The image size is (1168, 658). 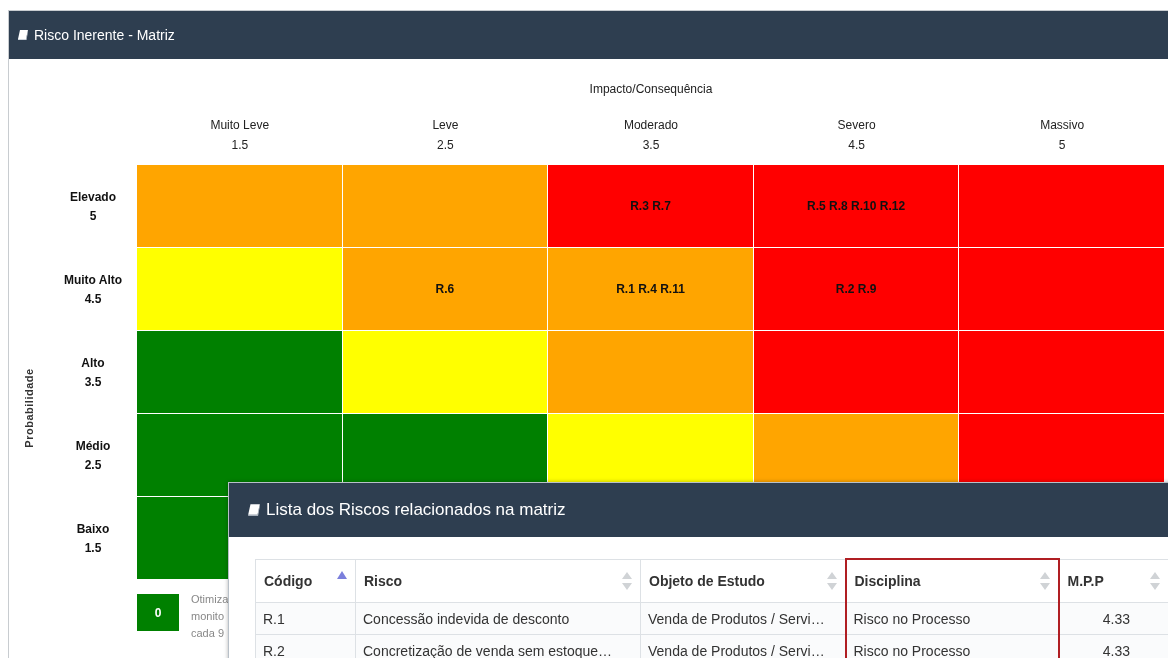 What do you see at coordinates (498, 581) in the screenshot?
I see `column-header: Risco` at bounding box center [498, 581].